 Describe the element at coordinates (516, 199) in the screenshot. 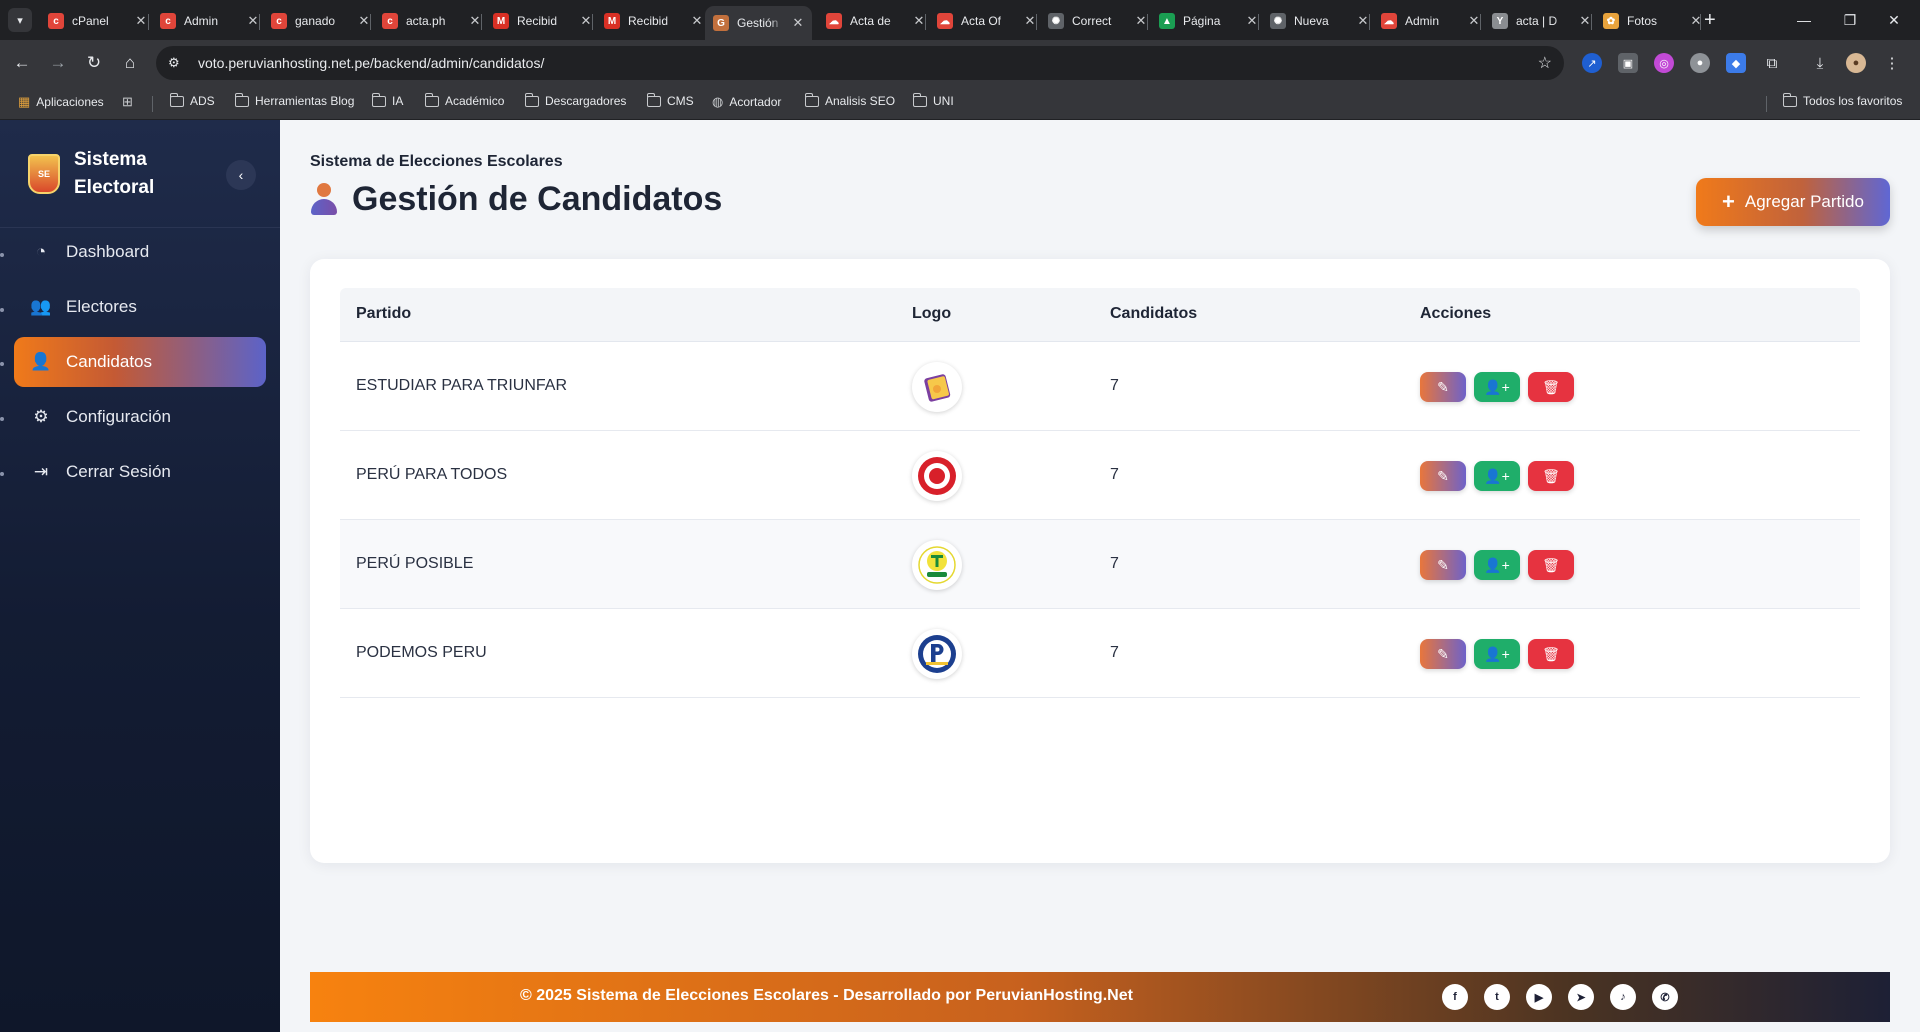

I see `page-heading: Gestión de Candidatos` at that location.